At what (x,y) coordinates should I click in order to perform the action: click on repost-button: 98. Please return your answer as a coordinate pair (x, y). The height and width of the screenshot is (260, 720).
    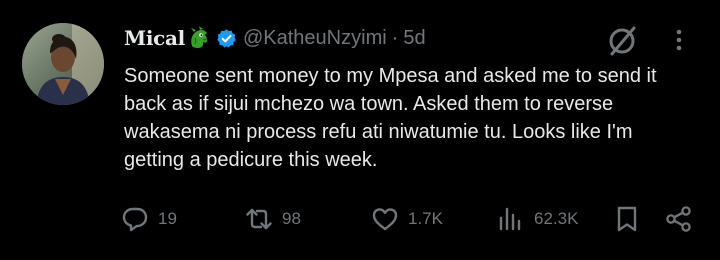
    Looking at the image, I should click on (272, 219).